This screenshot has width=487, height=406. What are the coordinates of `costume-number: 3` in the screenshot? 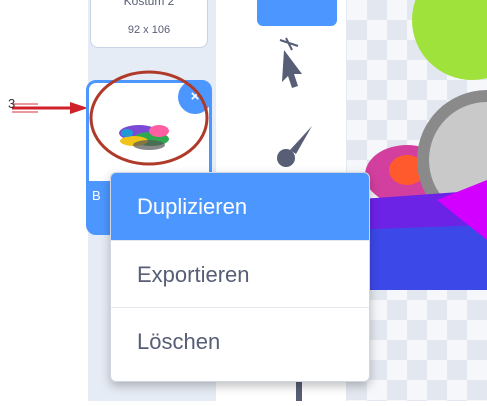 It's located at (12, 103).